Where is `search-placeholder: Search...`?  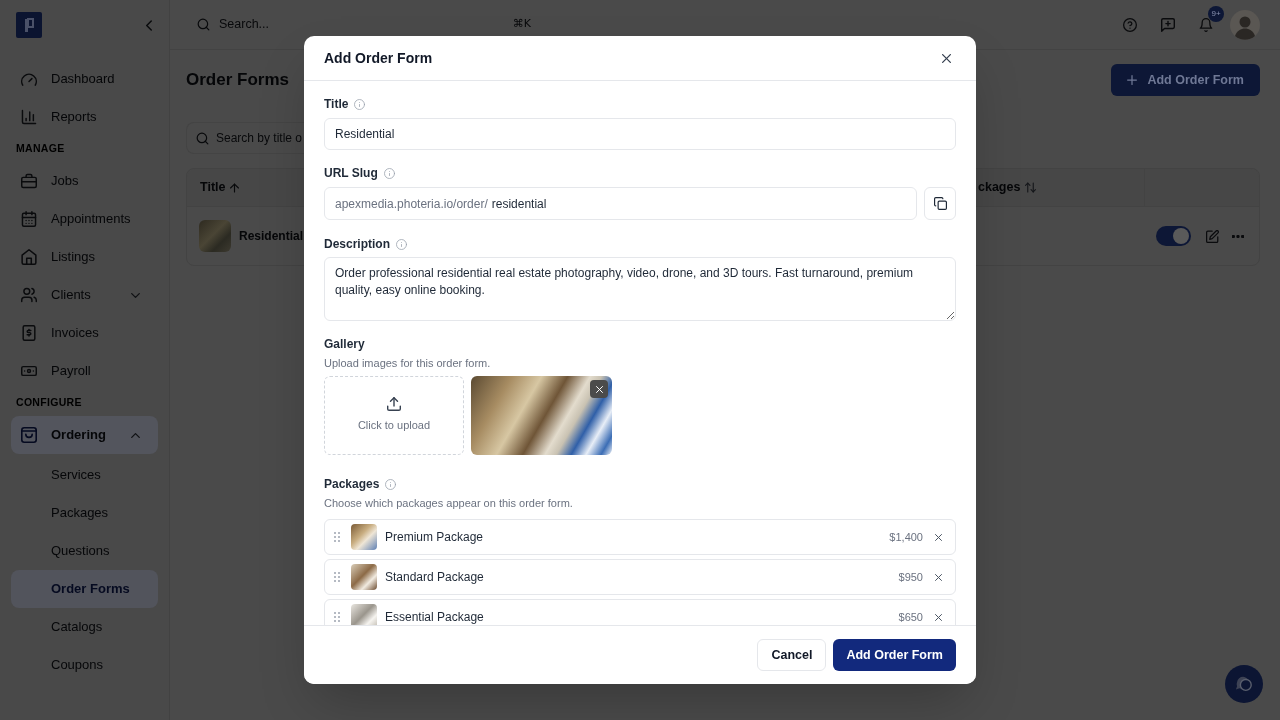
search-placeholder: Search... is located at coordinates (244, 25).